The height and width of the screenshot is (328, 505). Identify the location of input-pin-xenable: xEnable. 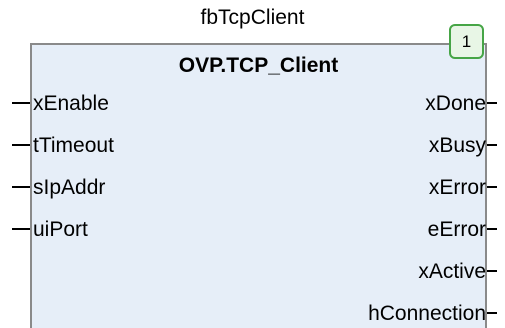
(71, 104).